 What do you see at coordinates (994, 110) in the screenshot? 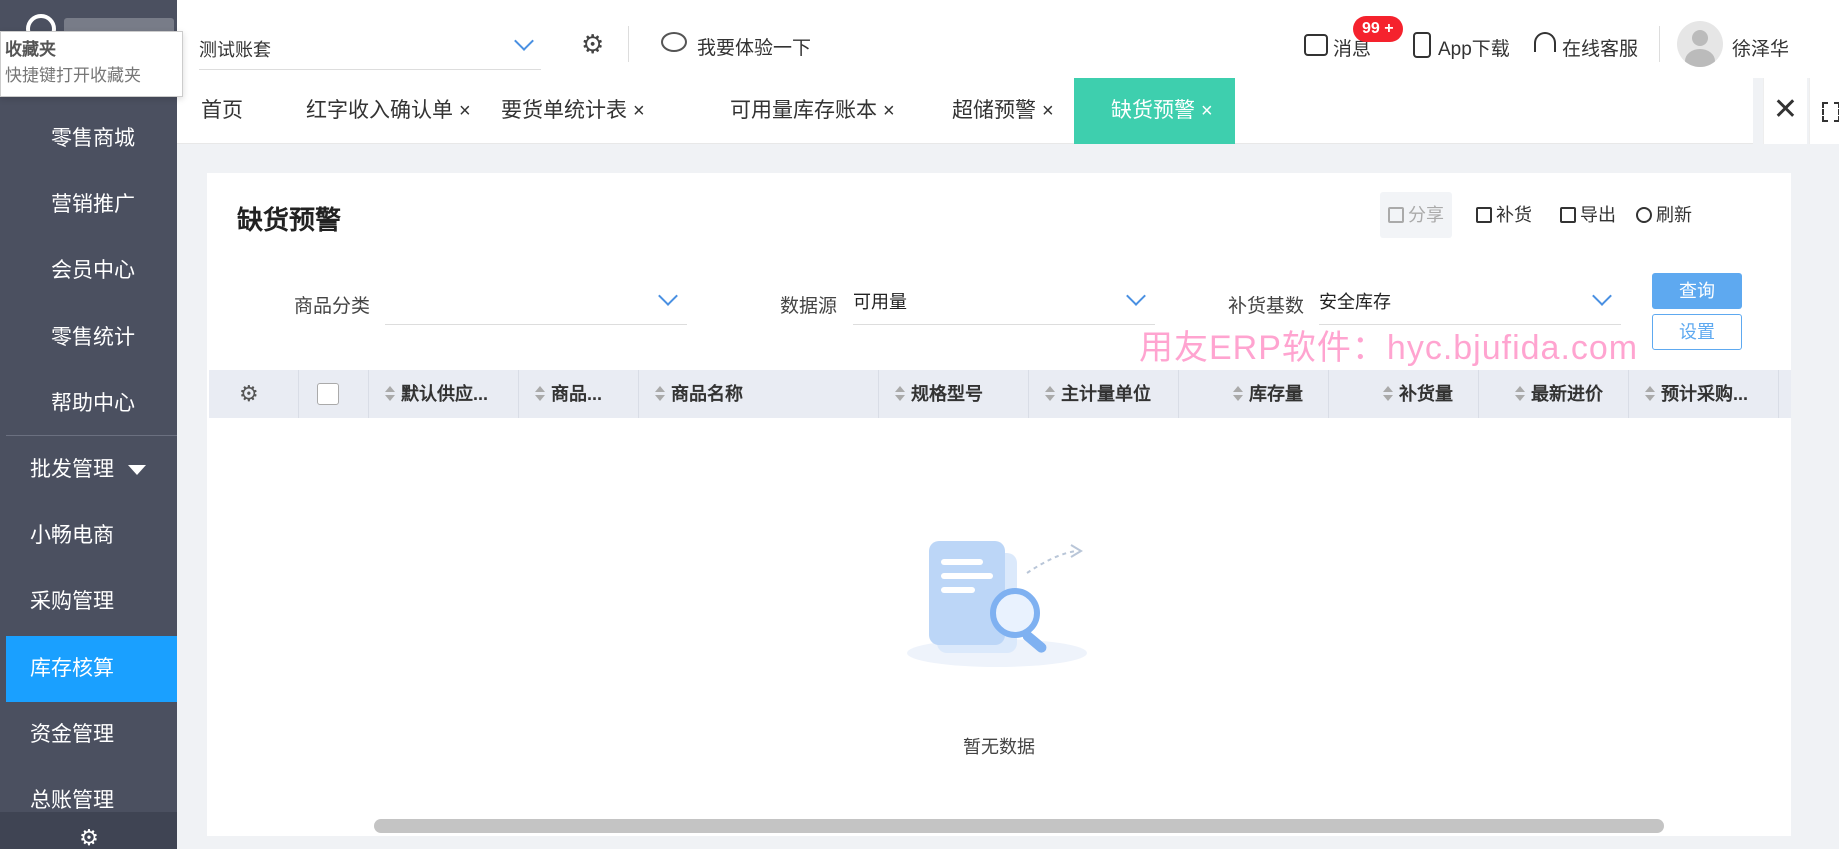
I see `tab-label: 超储预警` at bounding box center [994, 110].